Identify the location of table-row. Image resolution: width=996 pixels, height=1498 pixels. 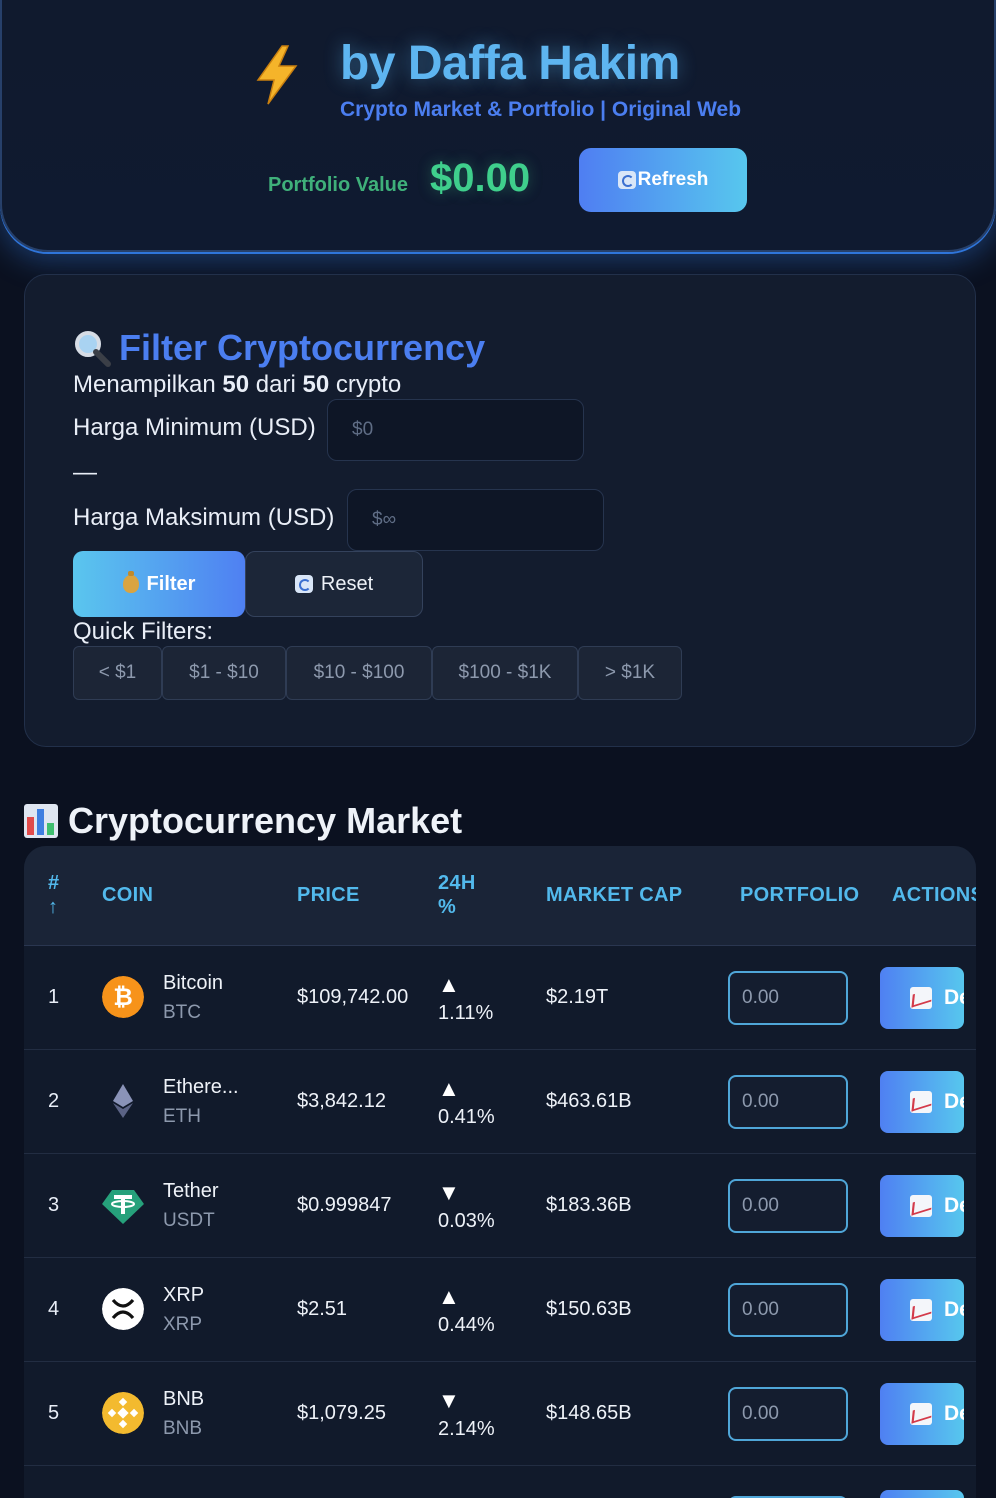
(500, 1482).